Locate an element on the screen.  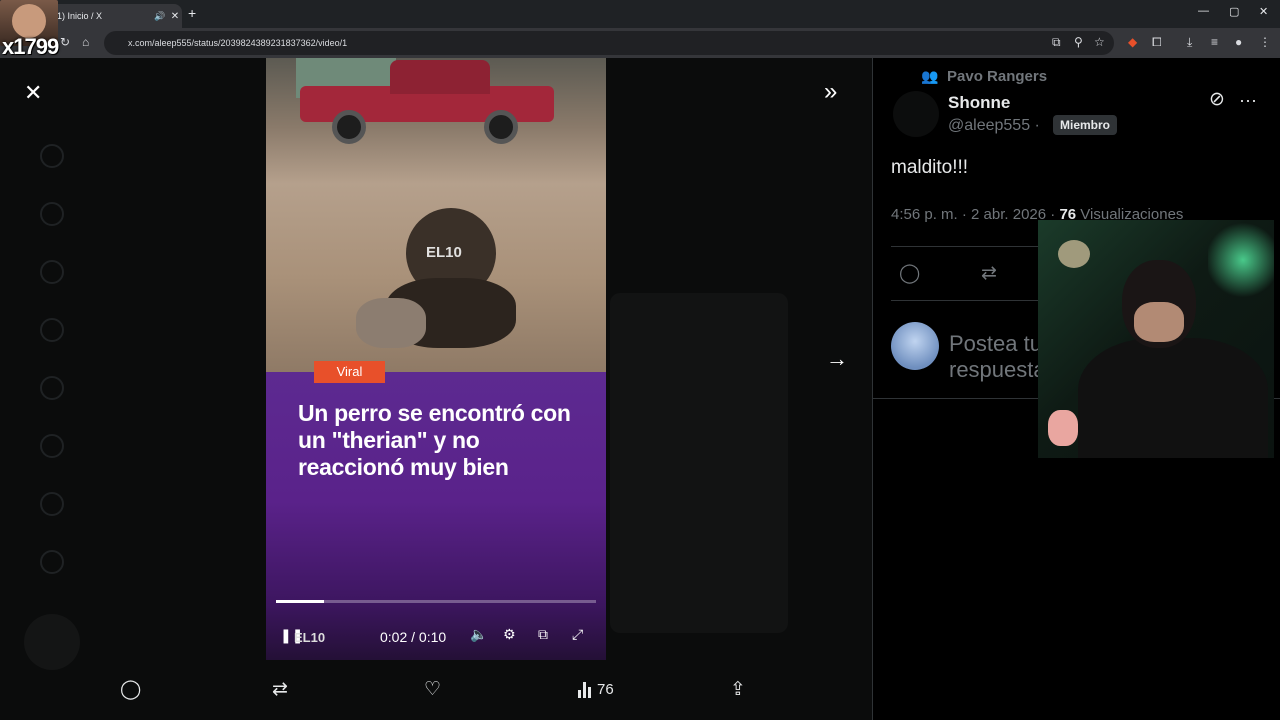
more-icon: ··· is located at coordinates (1248, 100).